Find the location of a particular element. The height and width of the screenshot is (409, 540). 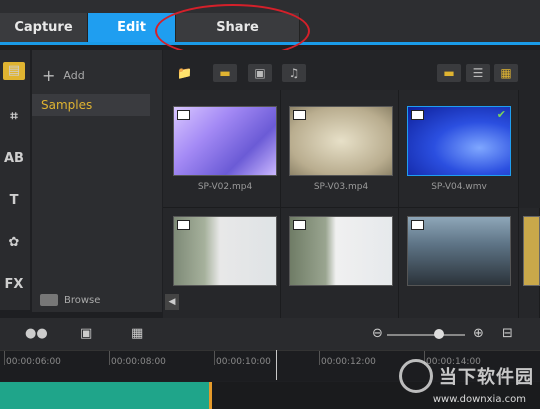

add-folder-button: + Add is located at coordinates (63, 75).